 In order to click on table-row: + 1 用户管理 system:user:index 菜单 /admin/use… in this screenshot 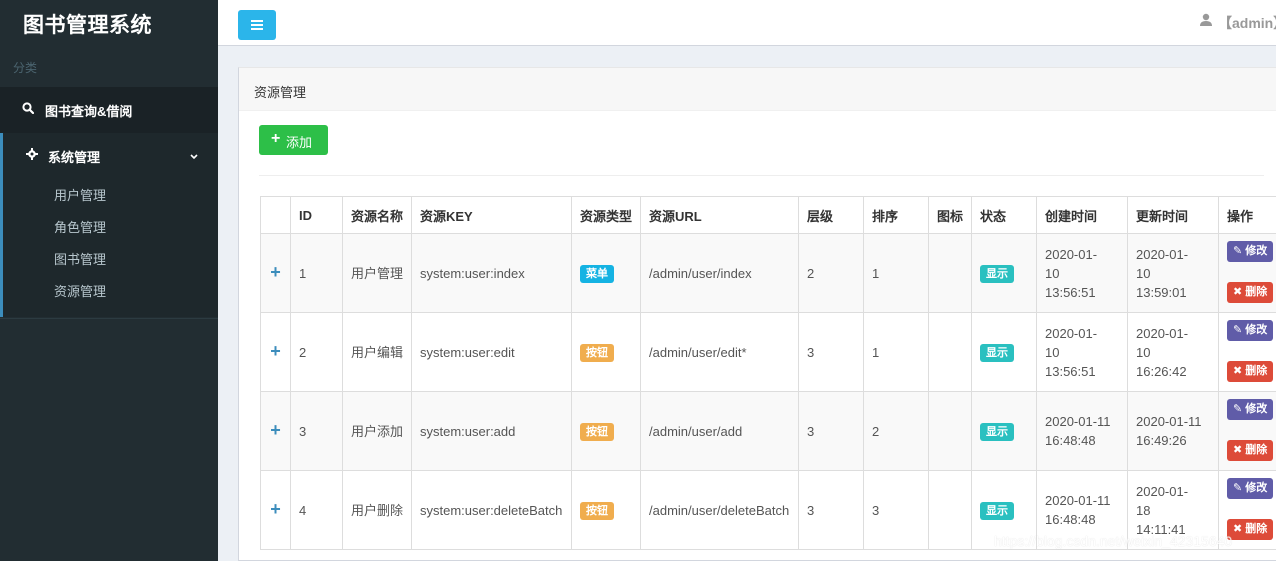, I will do `click(768, 273)`.